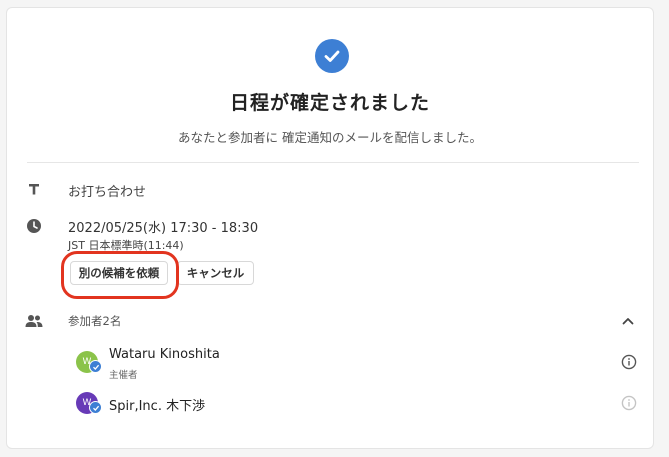 The image size is (669, 457). I want to click on confirmation-message: あなたと参加者に 確定通知のメールを配信しました。, so click(330, 137).